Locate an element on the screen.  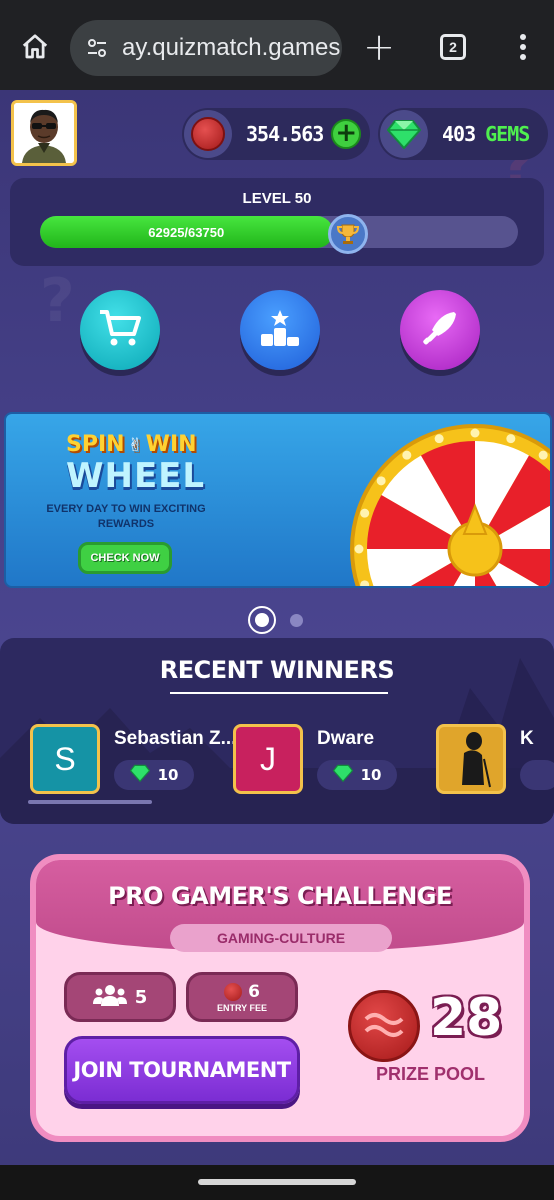
prize-pool-label: PRIZE POOL is located at coordinates (431, 1074).